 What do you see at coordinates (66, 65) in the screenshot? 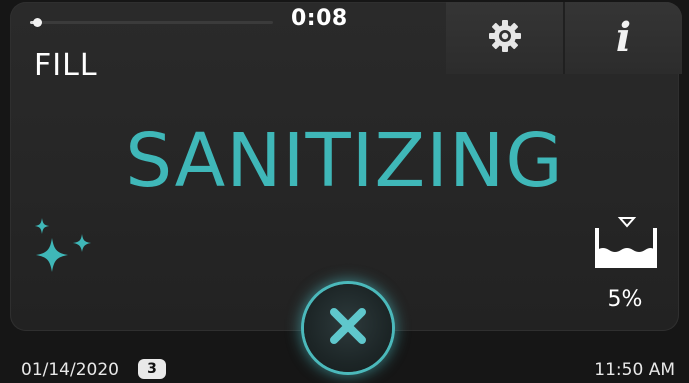
I see `cycle-phase-label: FILL` at bounding box center [66, 65].